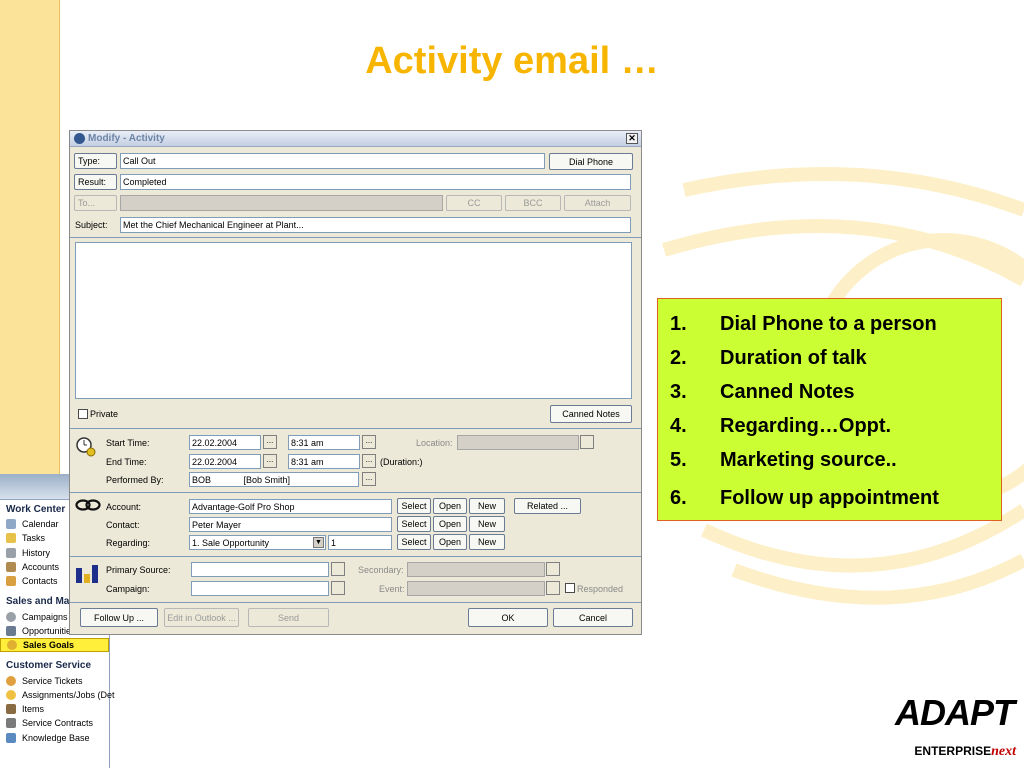  I want to click on subject-label: Subject:, so click(91, 225).